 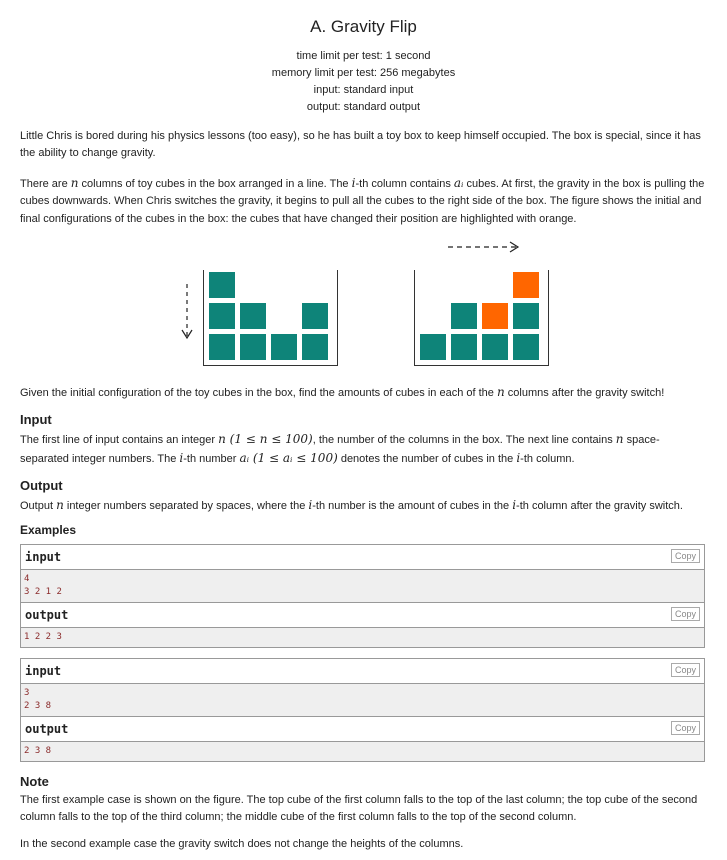 I want to click on gravity-down-arrow, so click(x=187, y=311).